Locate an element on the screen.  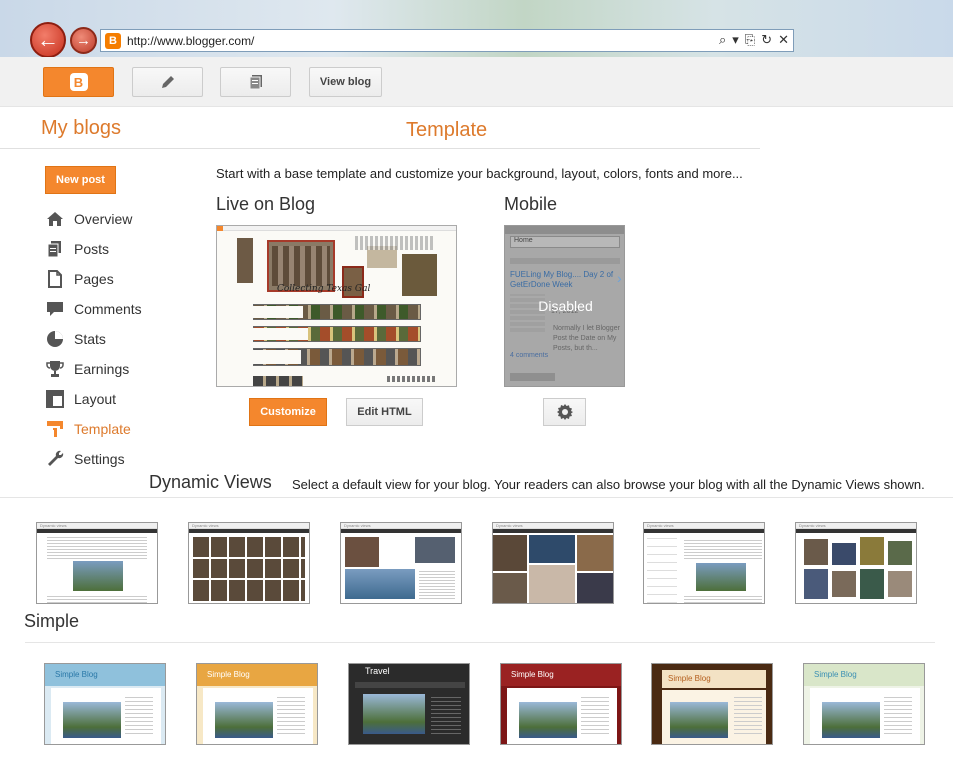
posts-icon is located at coordinates (55, 249).